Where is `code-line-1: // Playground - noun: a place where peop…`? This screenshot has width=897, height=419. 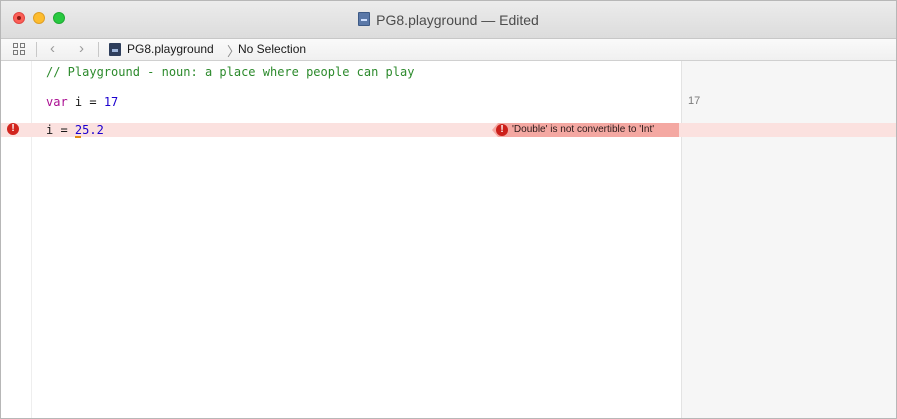
code-line-1: // Playground - noun: a place where peop… is located at coordinates (230, 72).